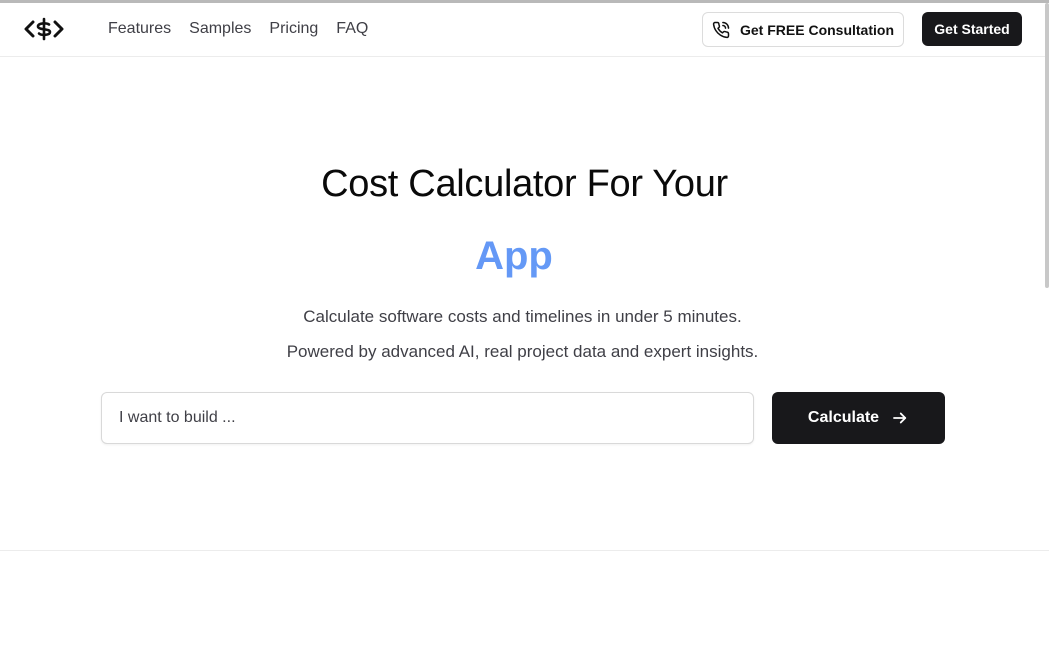 Image resolution: width=1049 pixels, height=645 pixels. I want to click on build-input-container, so click(427, 418).